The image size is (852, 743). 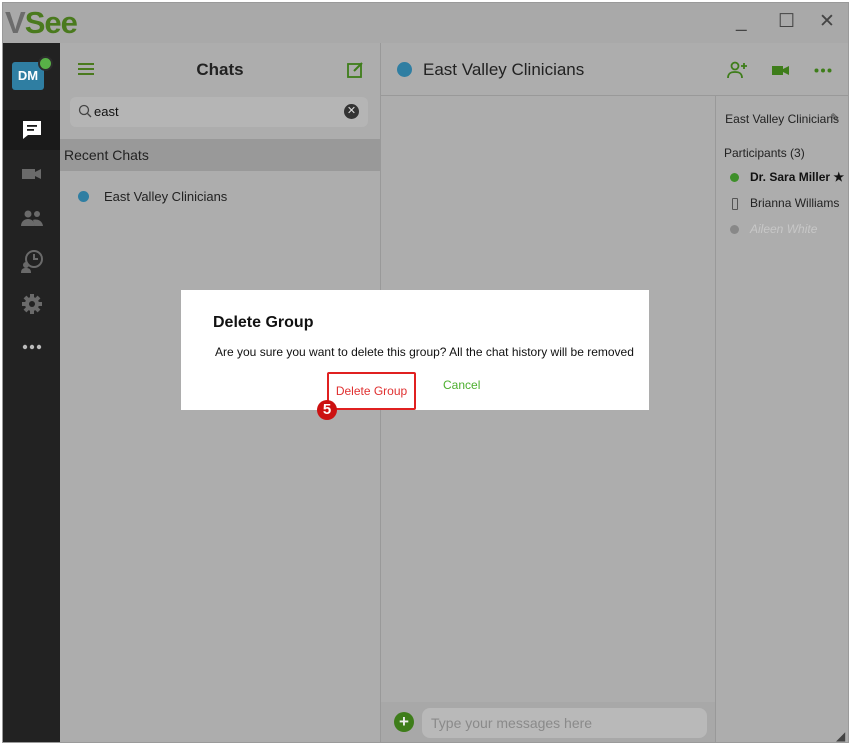 What do you see at coordinates (786, 22) in the screenshot?
I see `maximize-button: ☐` at bounding box center [786, 22].